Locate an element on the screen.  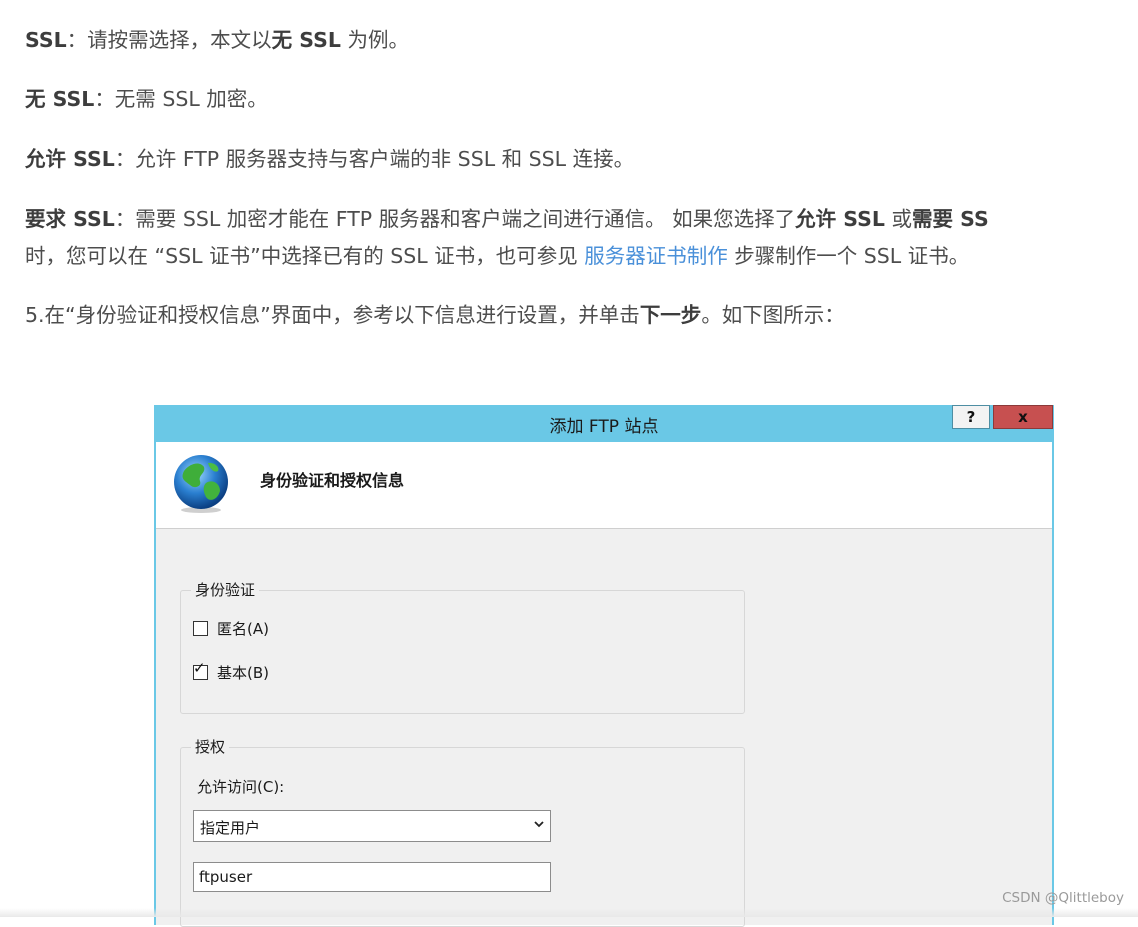
text: ：无需 SSL 加密。 is located at coordinates (181, 99).